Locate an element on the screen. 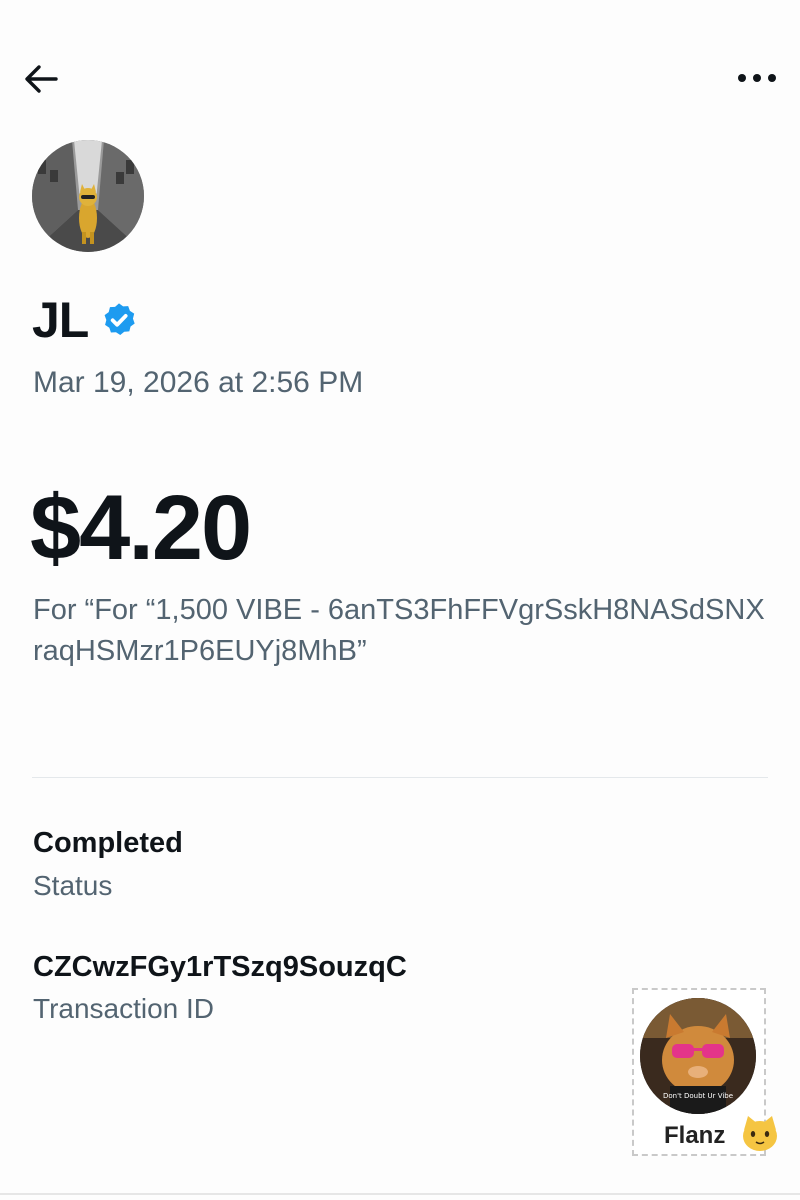 The height and width of the screenshot is (1200, 800). back-button is located at coordinates (41, 79).